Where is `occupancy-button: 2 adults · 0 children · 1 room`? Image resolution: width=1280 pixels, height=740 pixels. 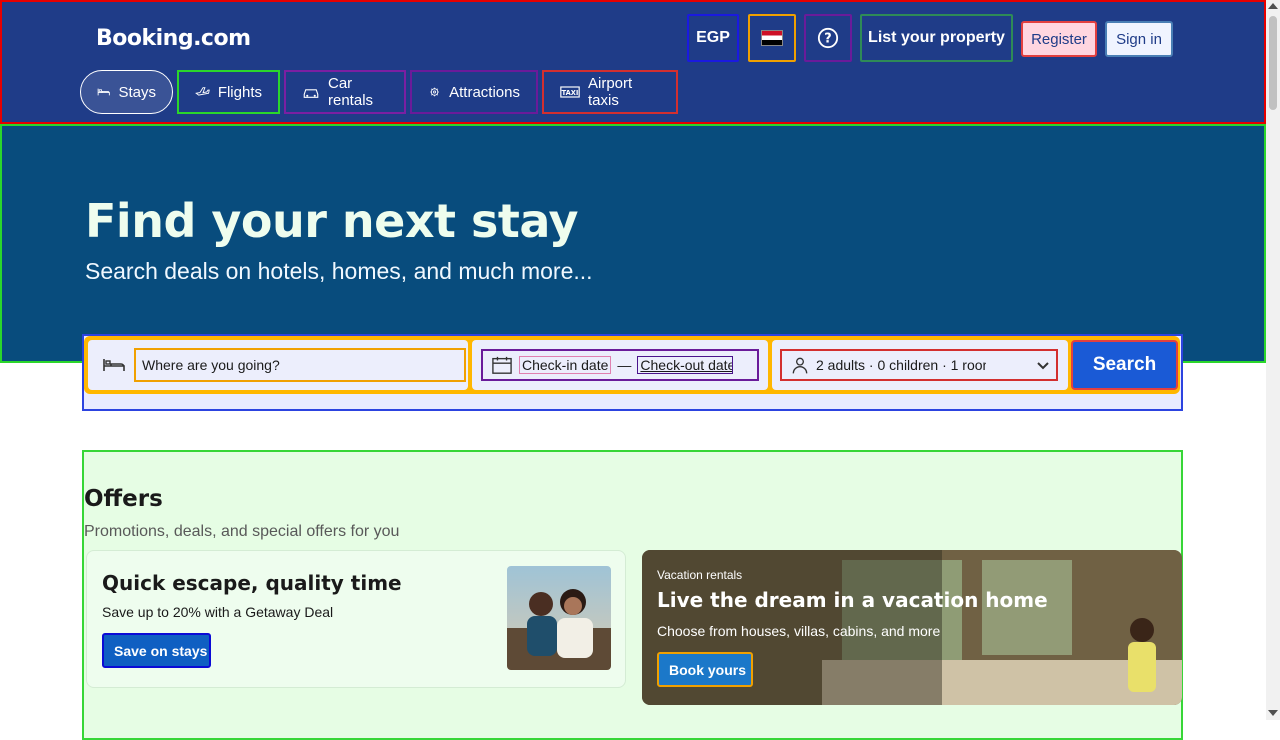
occupancy-button: 2 adults · 0 children · 1 room is located at coordinates (919, 365).